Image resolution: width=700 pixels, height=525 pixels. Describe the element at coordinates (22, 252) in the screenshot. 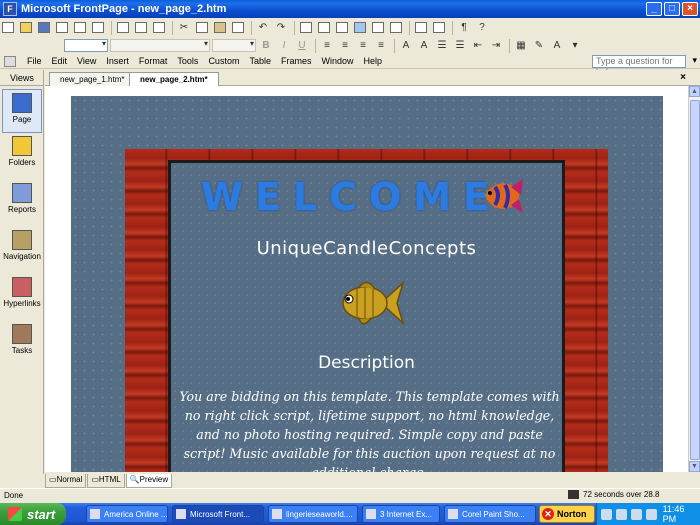

I see `view-navigation-button: Navigation` at that location.